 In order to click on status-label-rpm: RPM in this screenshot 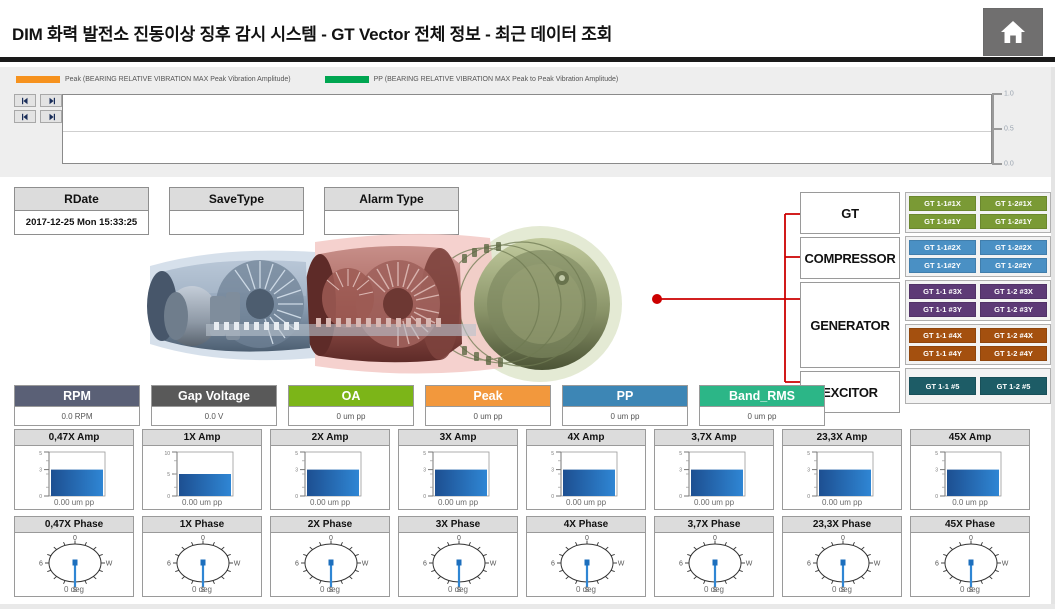, I will do `click(77, 396)`.